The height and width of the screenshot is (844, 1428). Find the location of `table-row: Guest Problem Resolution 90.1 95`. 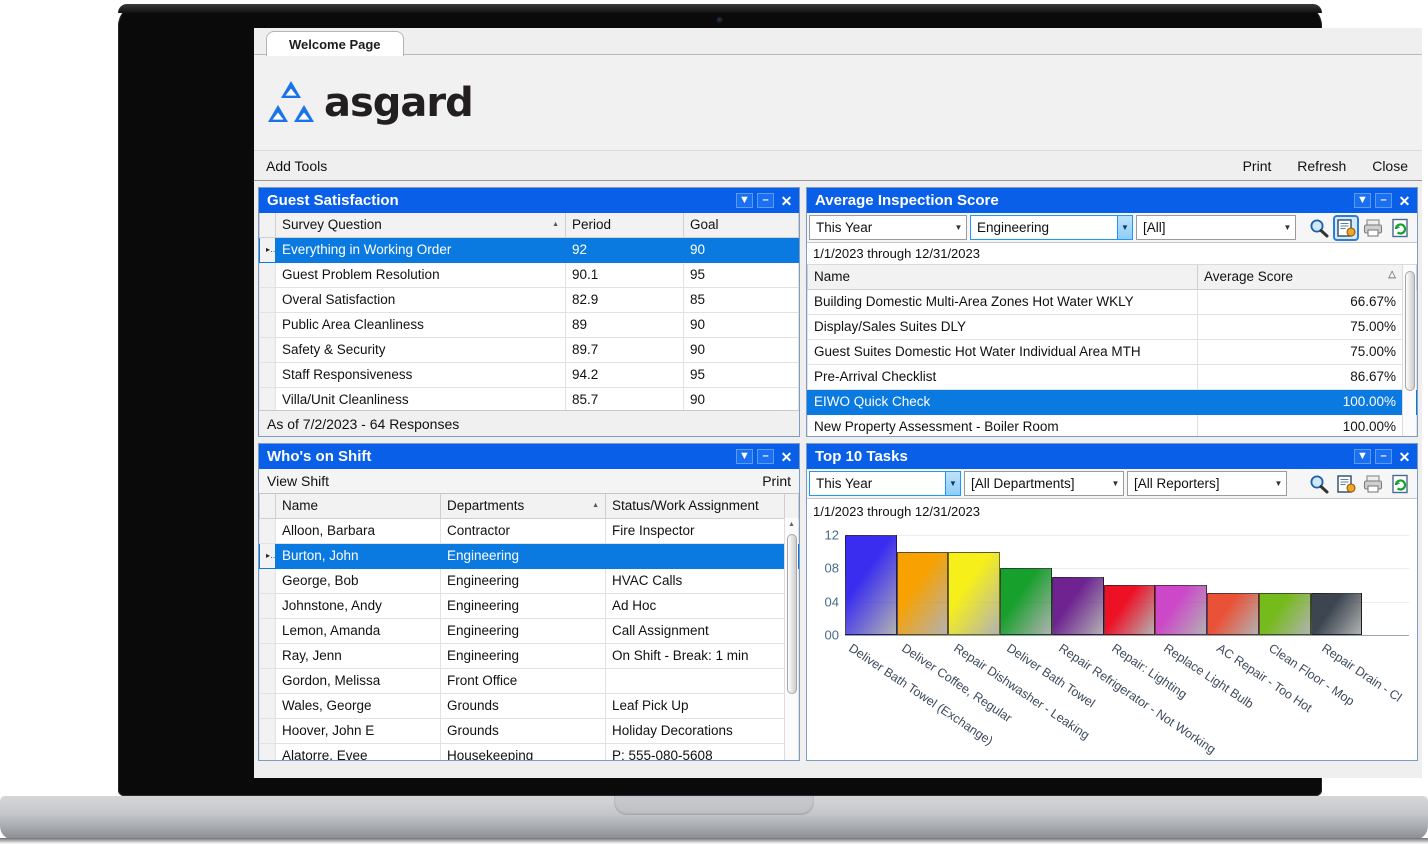

table-row: Guest Problem Resolution 90.1 95 is located at coordinates (529, 274).